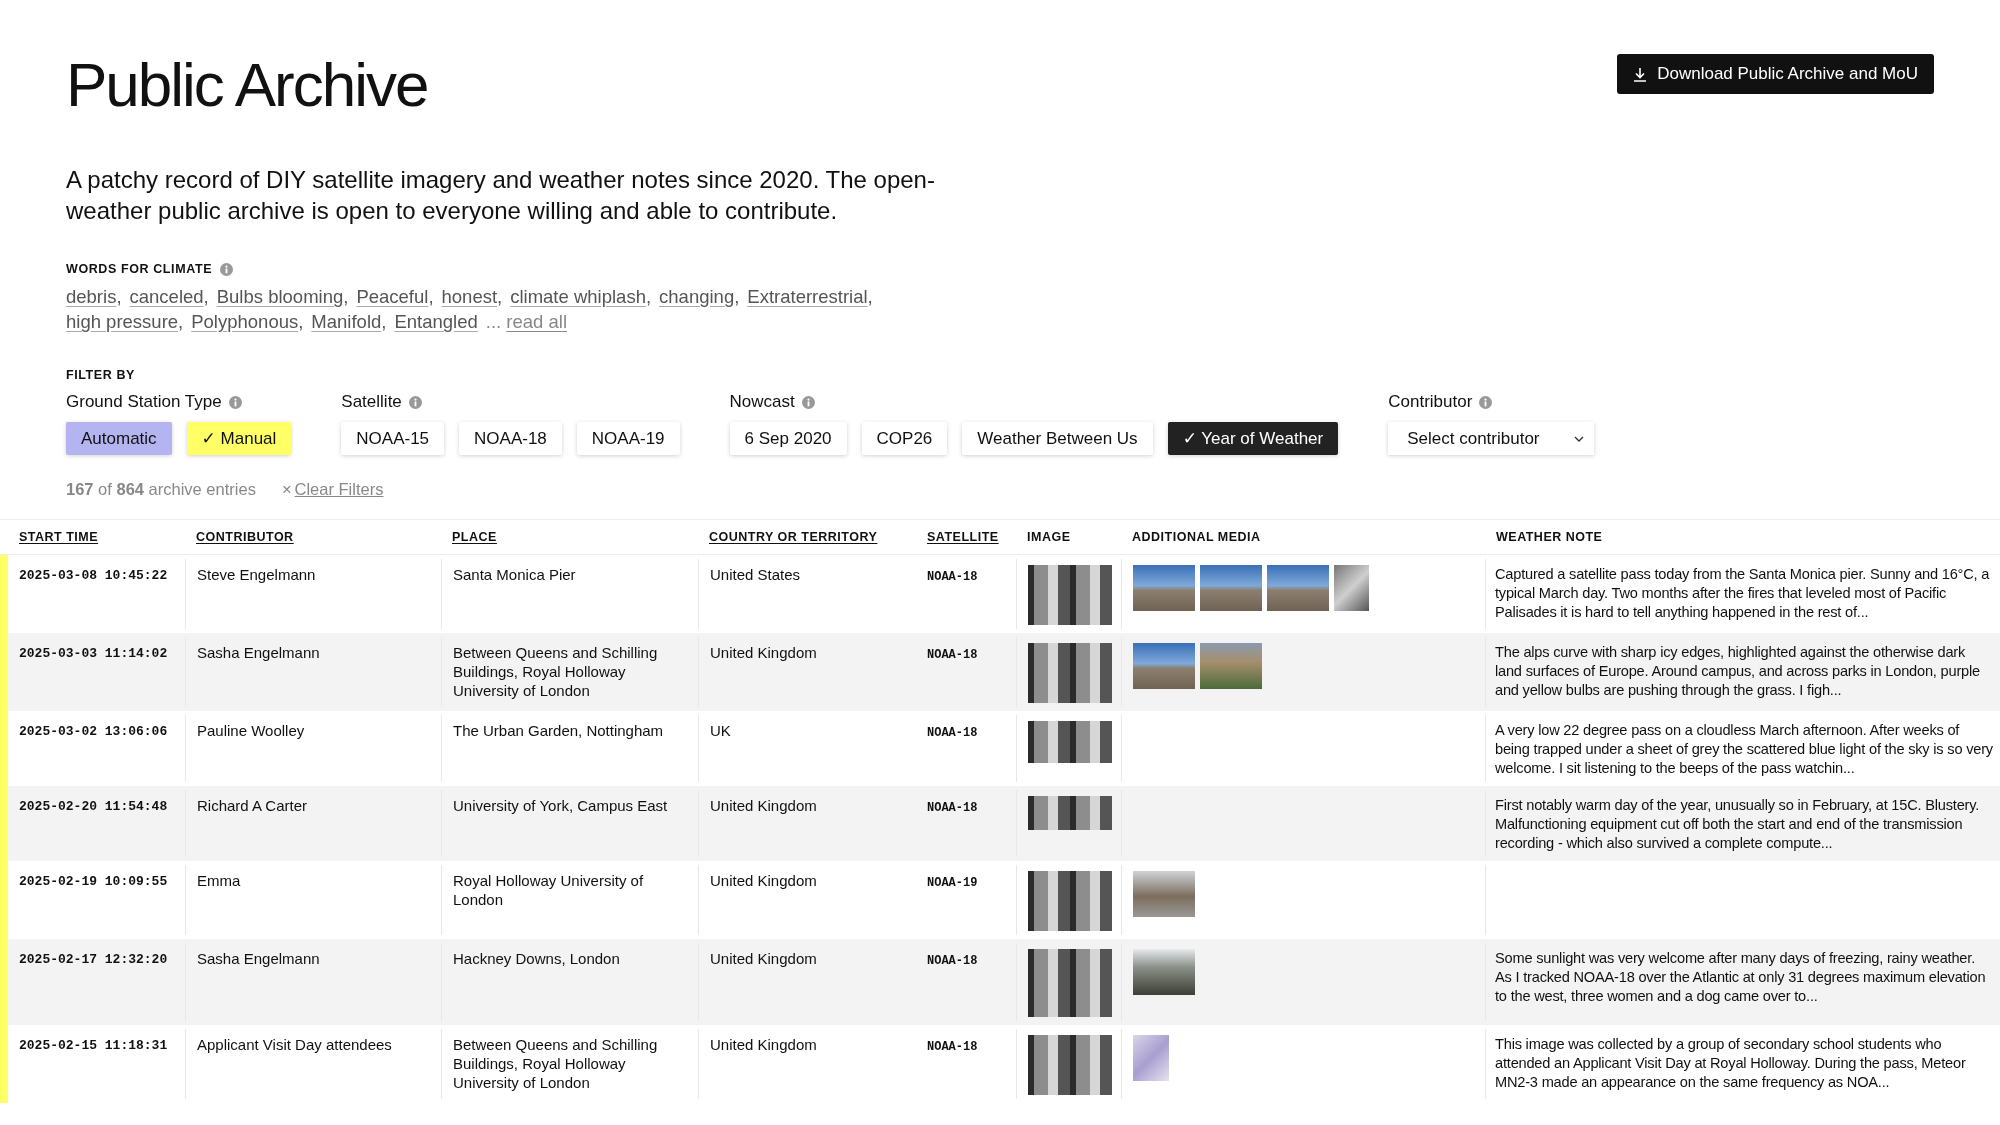 This screenshot has height=1125, width=2000. I want to click on contributor-select: Select contributor, so click(1491, 438).